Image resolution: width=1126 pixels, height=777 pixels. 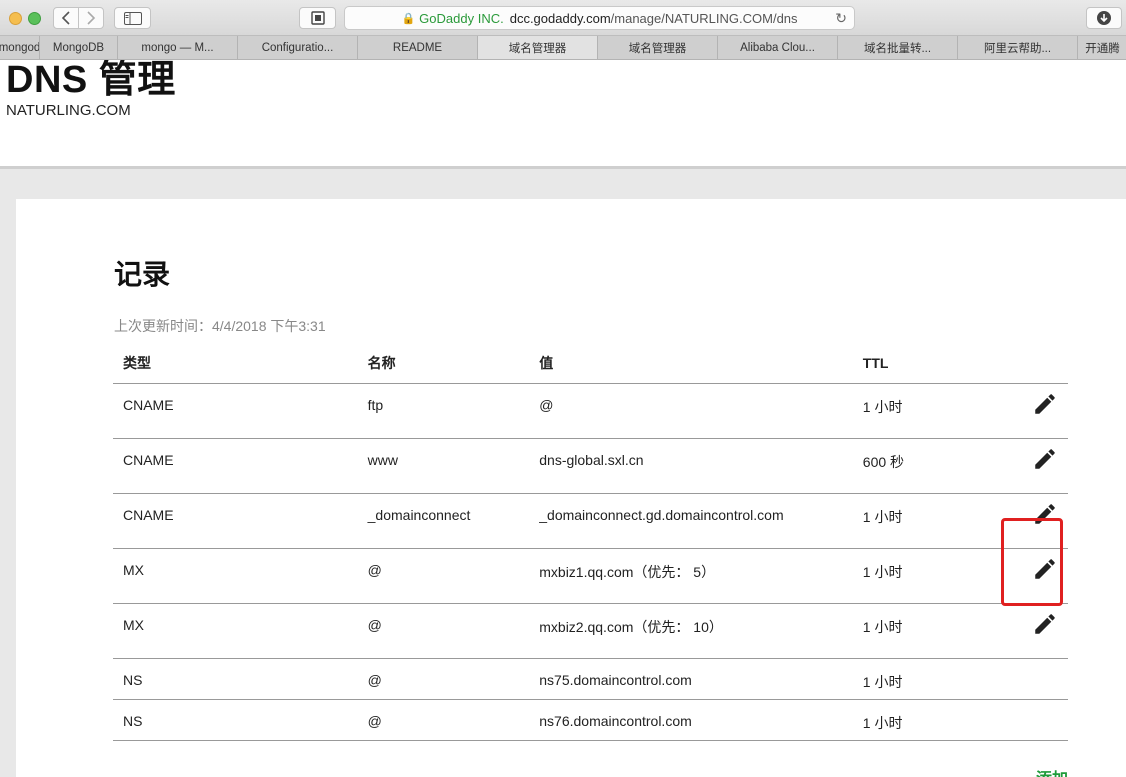 What do you see at coordinates (461, 18) in the screenshot?
I see `url-organization: GoDaddy INC.` at bounding box center [461, 18].